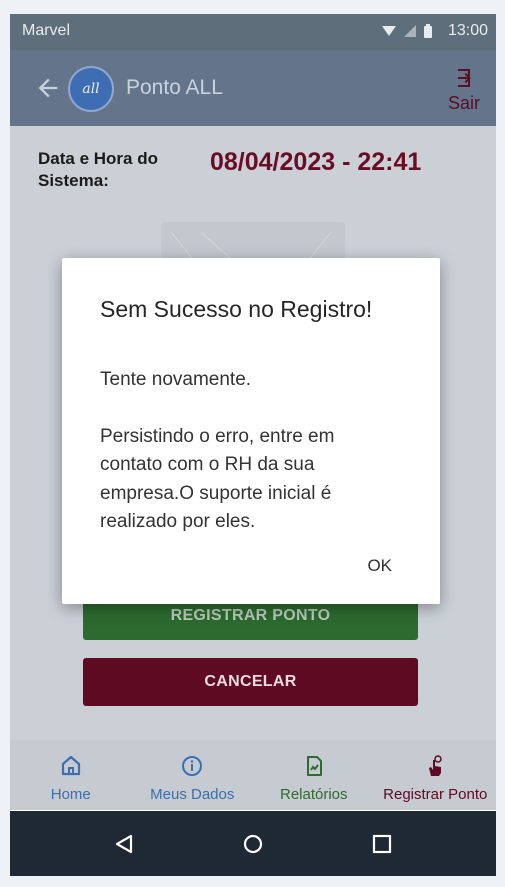 The image size is (505, 887). I want to click on dialog-title: Sem Sucesso no Registro!, so click(236, 309).